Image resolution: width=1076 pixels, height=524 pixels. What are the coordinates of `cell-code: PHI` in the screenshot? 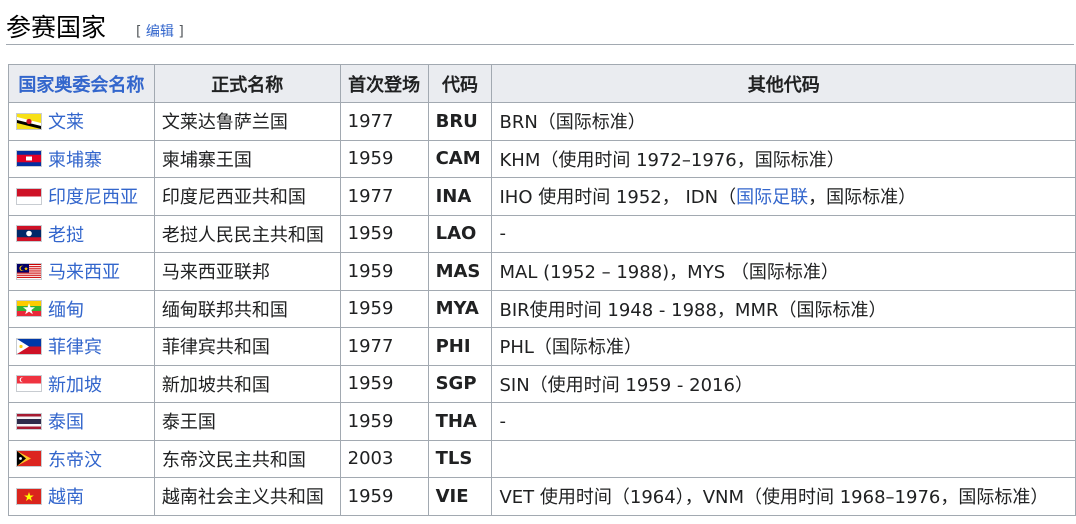 It's located at (460, 346).